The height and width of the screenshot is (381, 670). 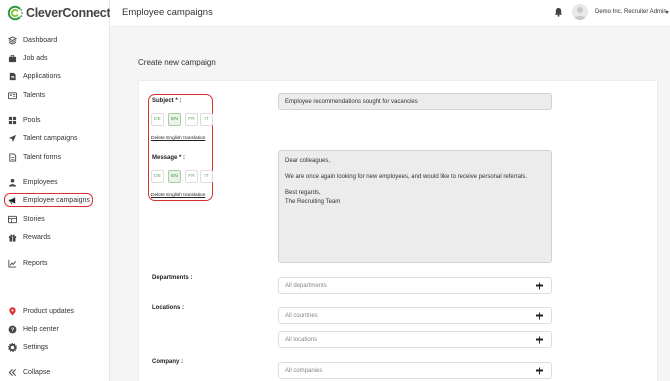 What do you see at coordinates (35, 263) in the screenshot?
I see `sidebar-item-label: Reports` at bounding box center [35, 263].